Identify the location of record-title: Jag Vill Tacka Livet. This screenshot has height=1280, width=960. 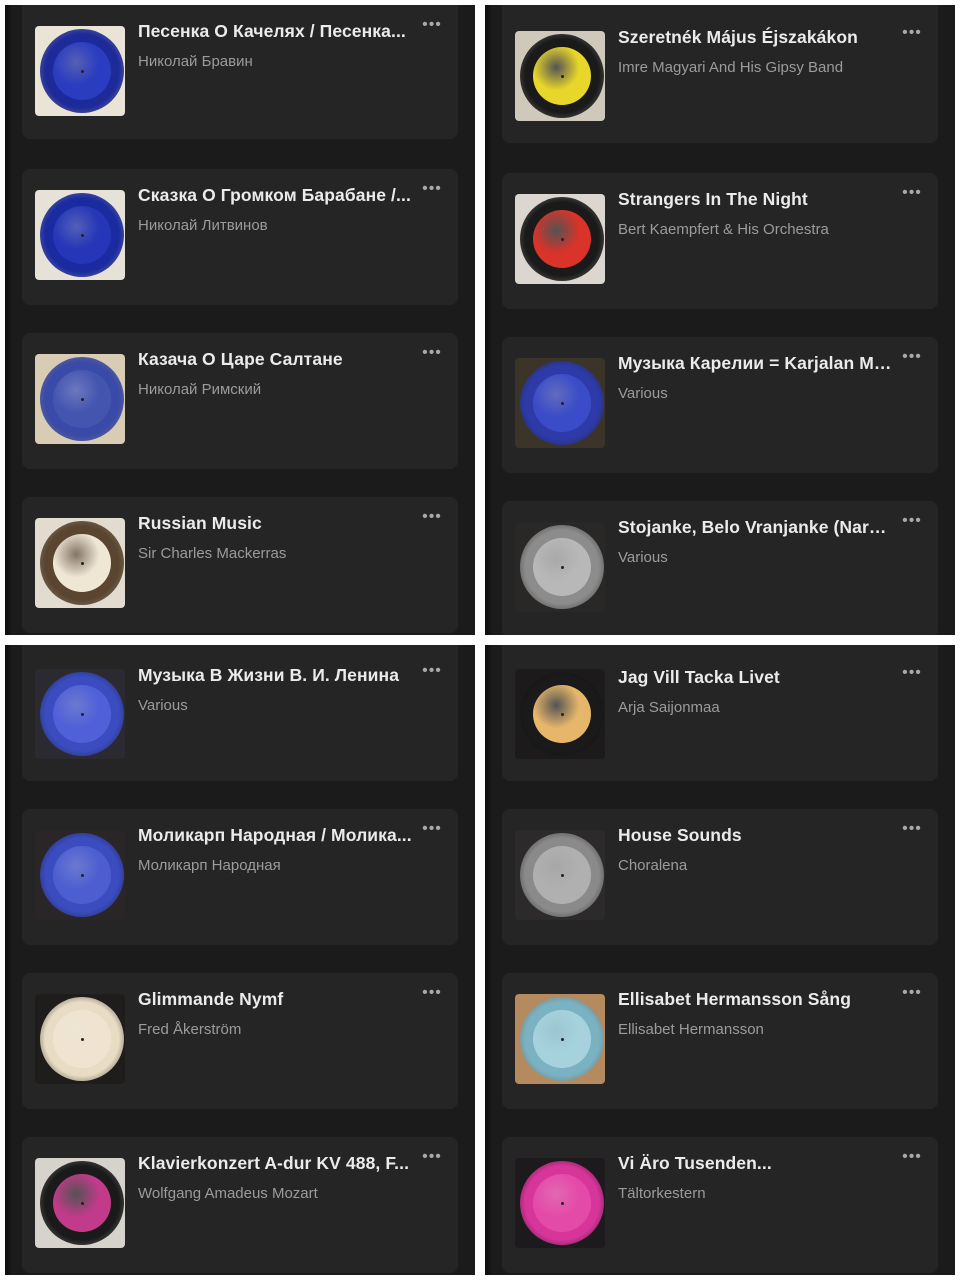
(756, 677).